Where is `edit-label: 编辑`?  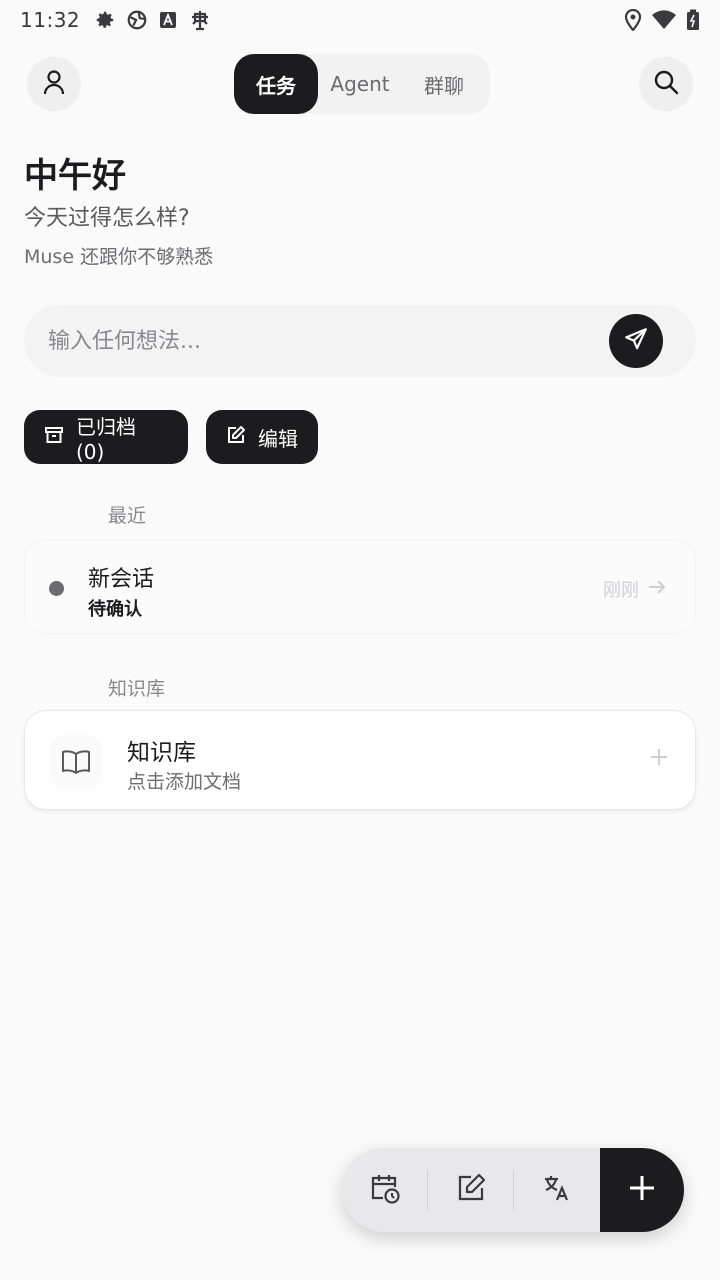 edit-label: 编辑 is located at coordinates (278, 438).